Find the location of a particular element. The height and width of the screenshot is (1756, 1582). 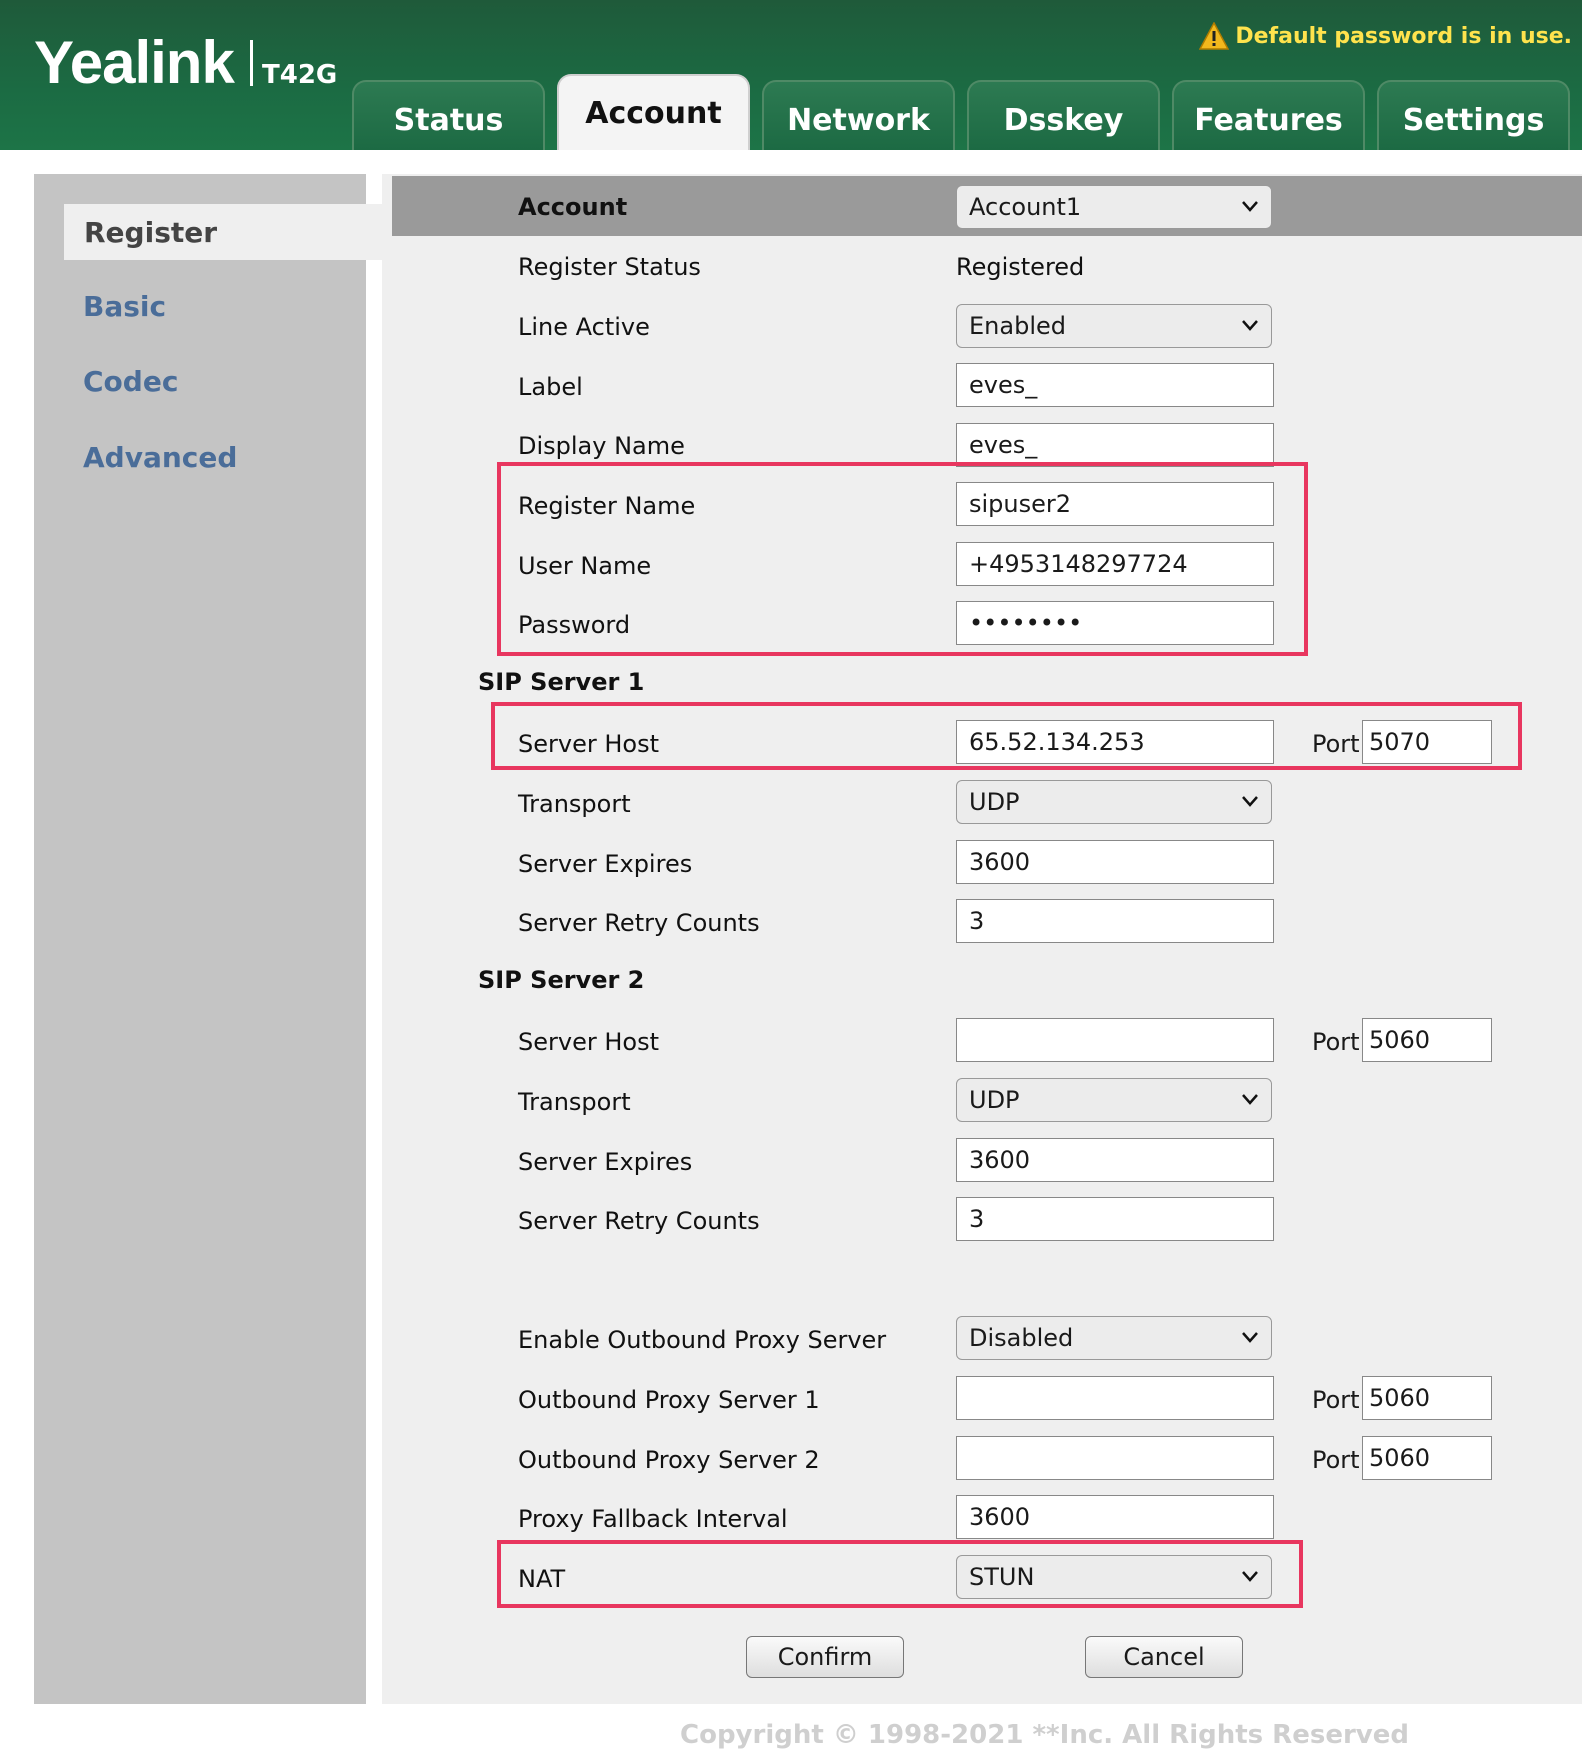

tab-dsskey: Dsskey is located at coordinates (1063, 115).